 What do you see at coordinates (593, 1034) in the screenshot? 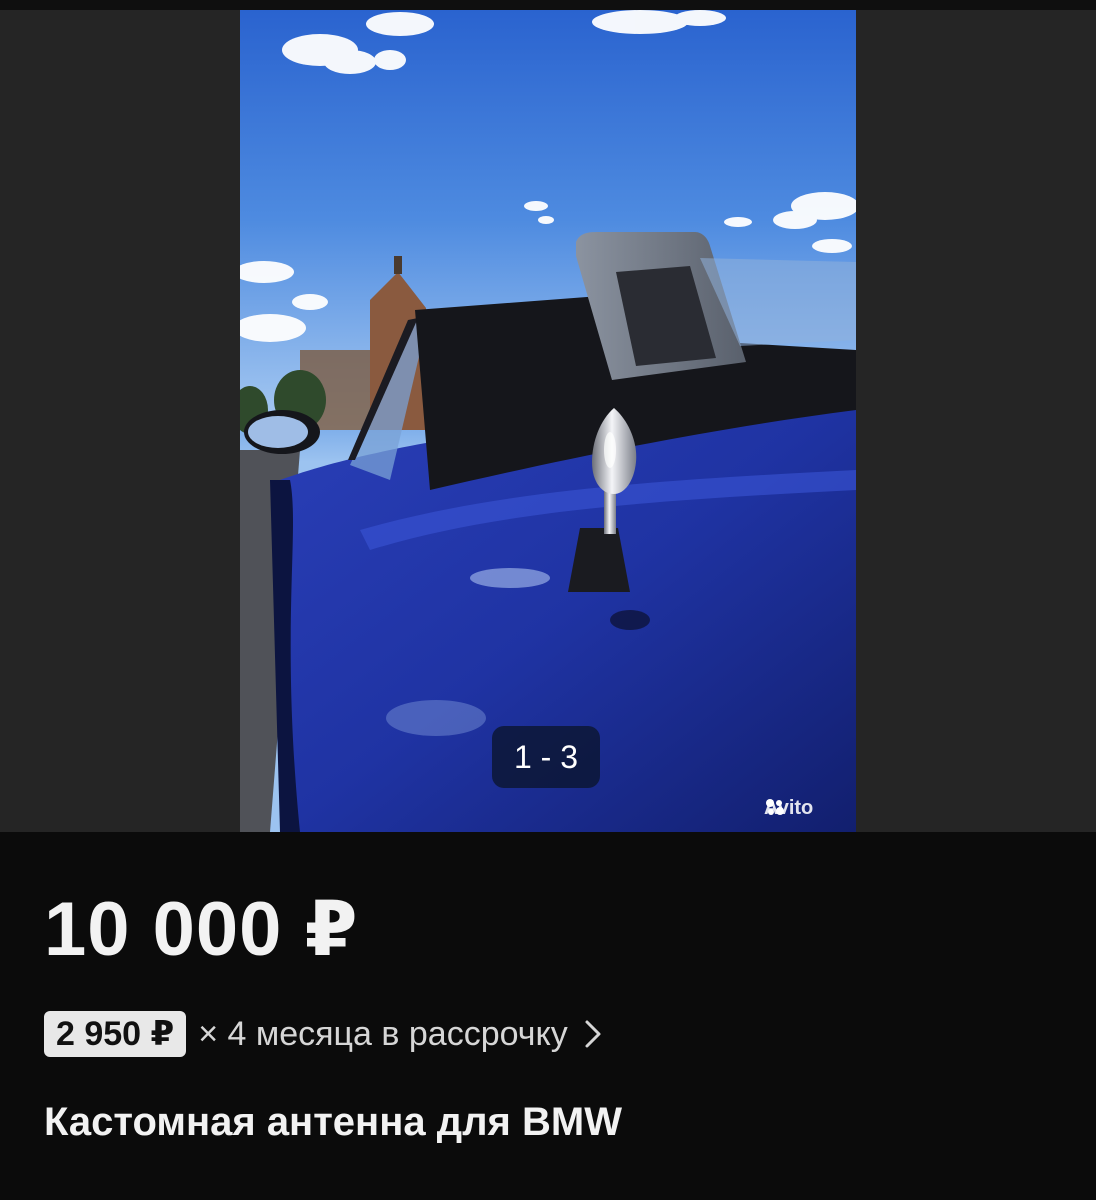
I see `chevron-right-icon` at bounding box center [593, 1034].